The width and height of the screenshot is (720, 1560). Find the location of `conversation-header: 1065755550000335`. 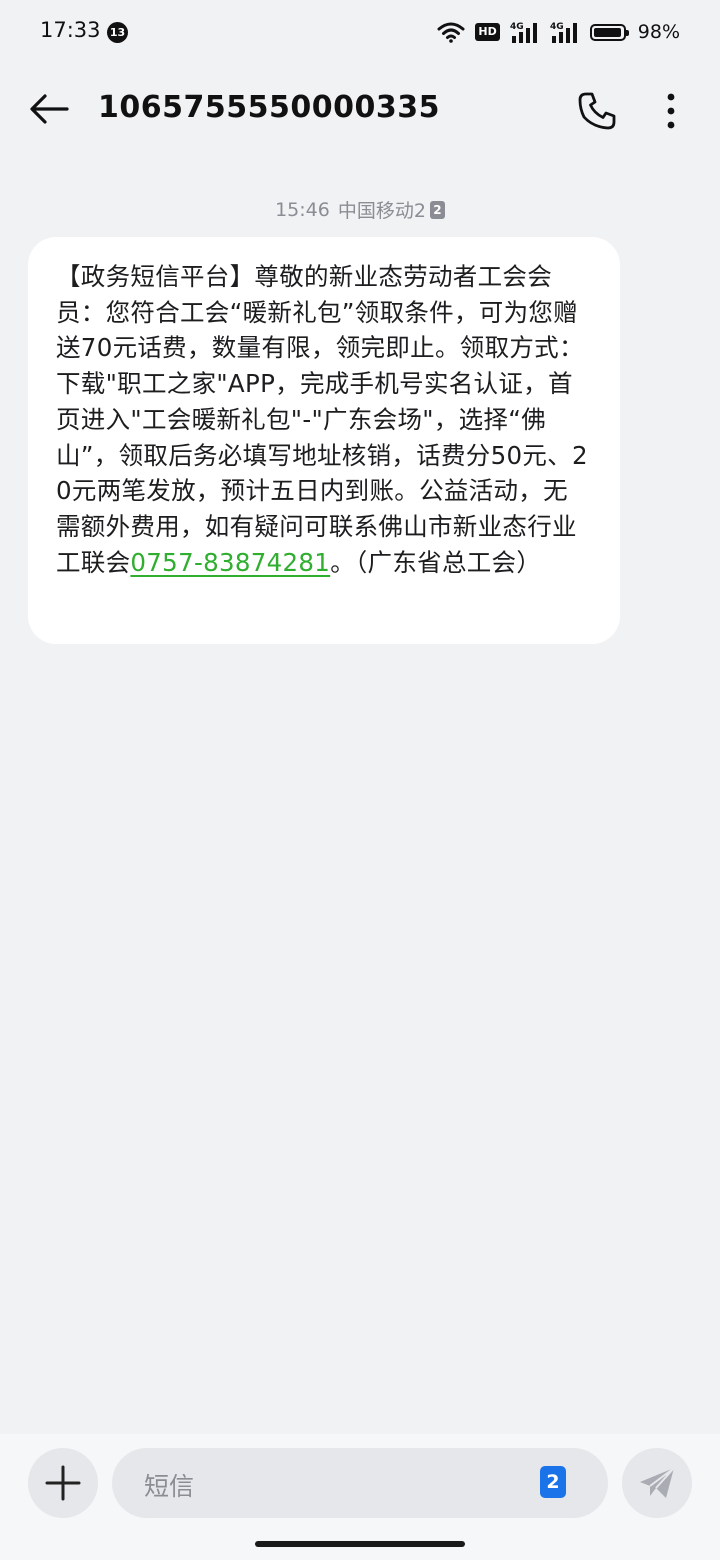

conversation-header: 1065755550000335 is located at coordinates (360, 110).